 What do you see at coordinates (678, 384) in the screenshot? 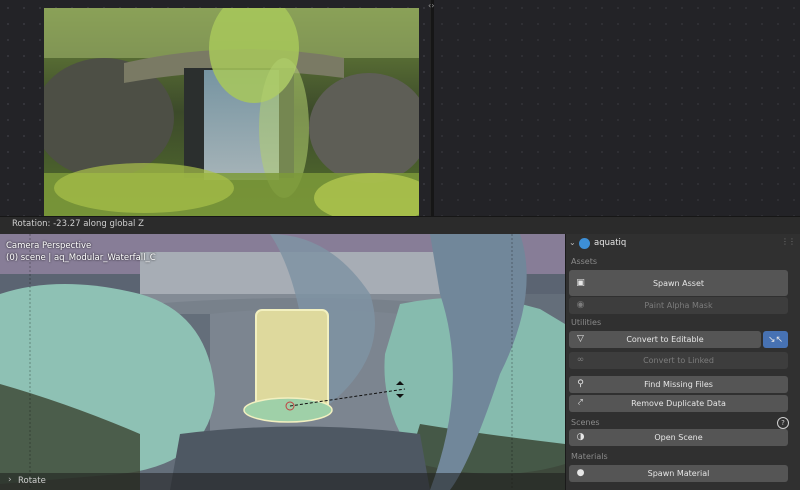
I see `find-missing-files-button: ⚲ Find Missing Files` at bounding box center [678, 384].